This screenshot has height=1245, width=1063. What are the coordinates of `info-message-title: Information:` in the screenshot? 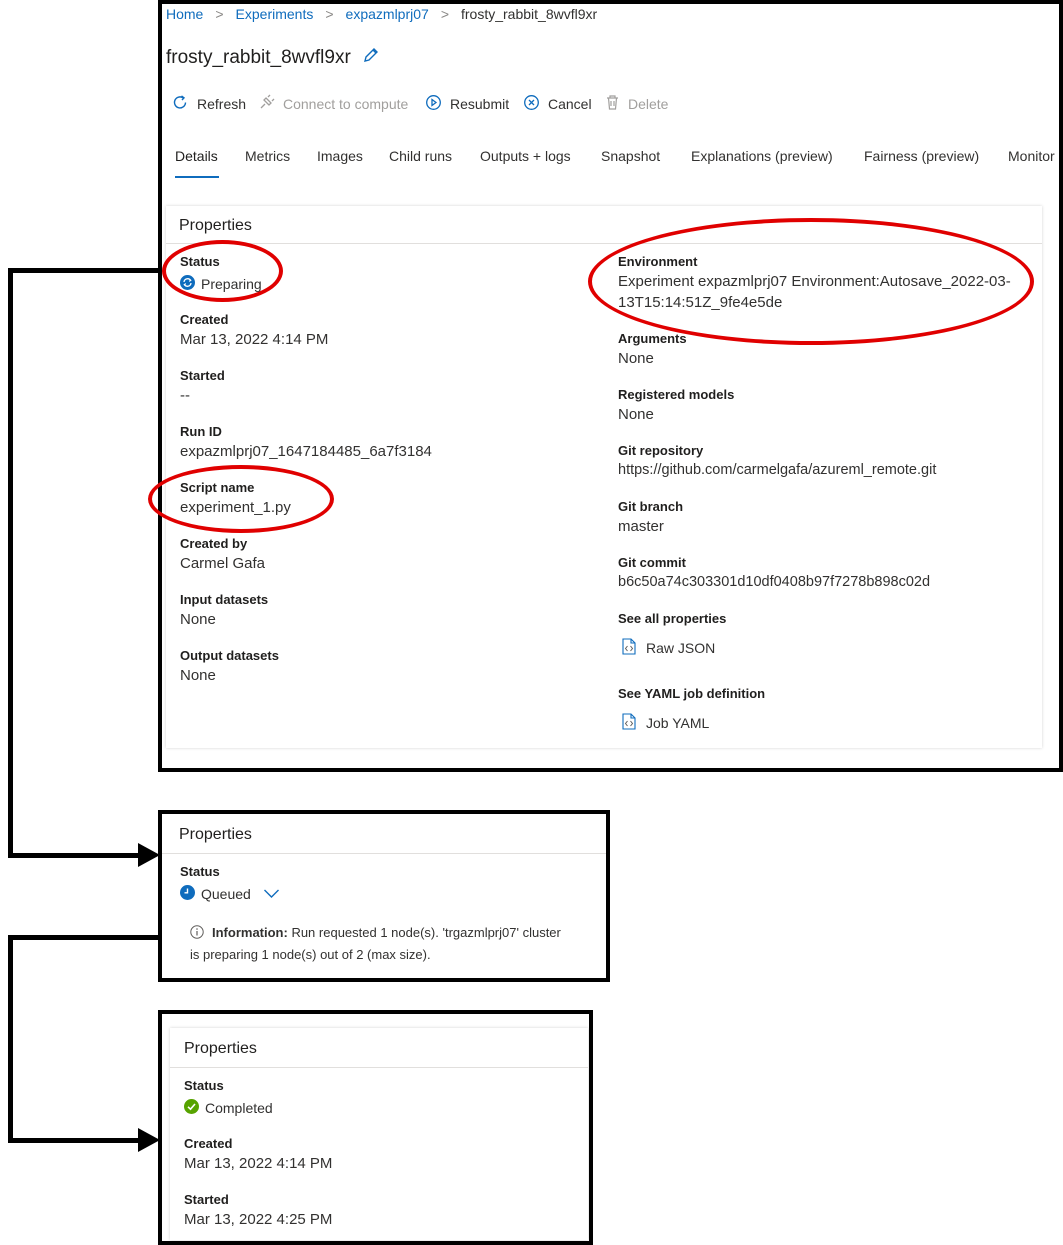 It's located at (250, 932).